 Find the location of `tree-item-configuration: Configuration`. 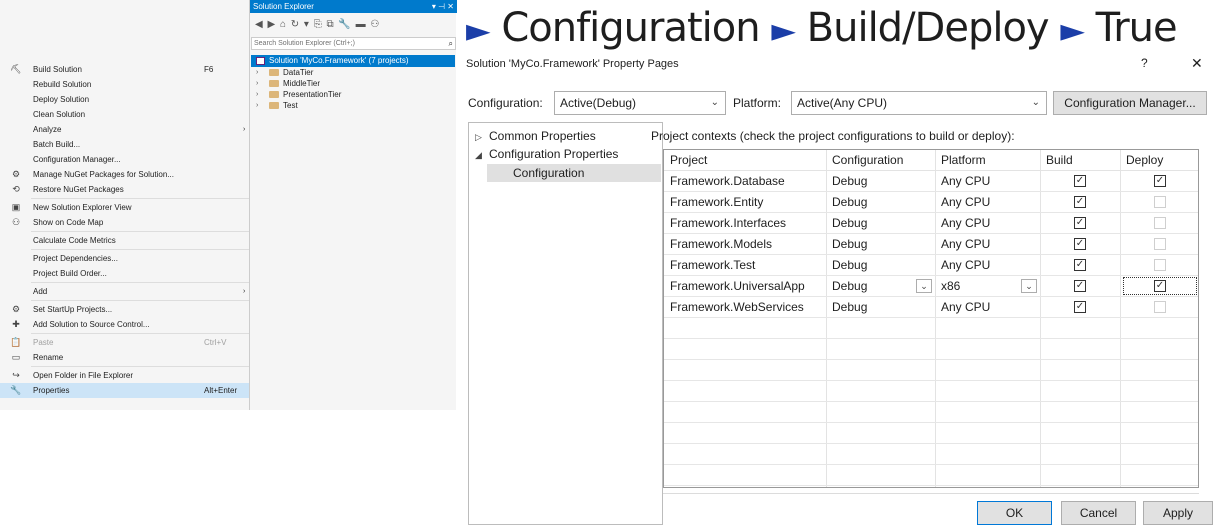

tree-item-configuration: Configuration is located at coordinates (574, 173).